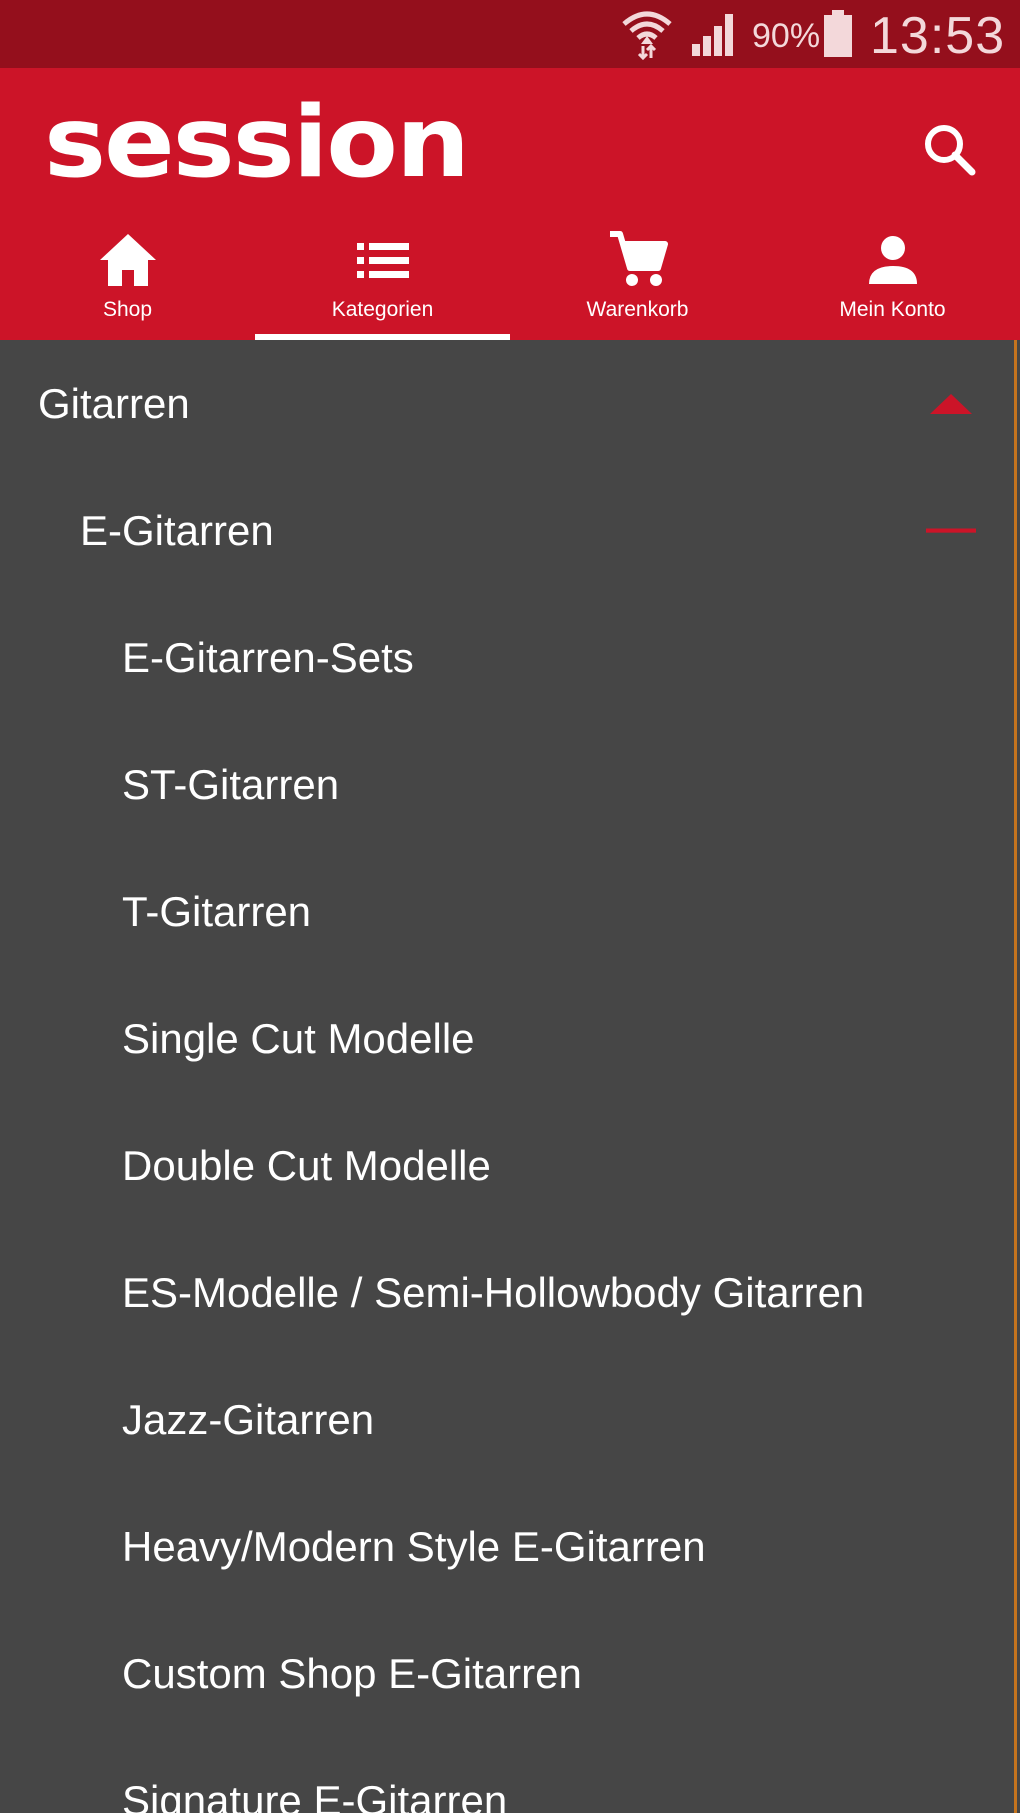  What do you see at coordinates (507, 1775) in the screenshot?
I see `list-item: Signature E-Gitarren` at bounding box center [507, 1775].